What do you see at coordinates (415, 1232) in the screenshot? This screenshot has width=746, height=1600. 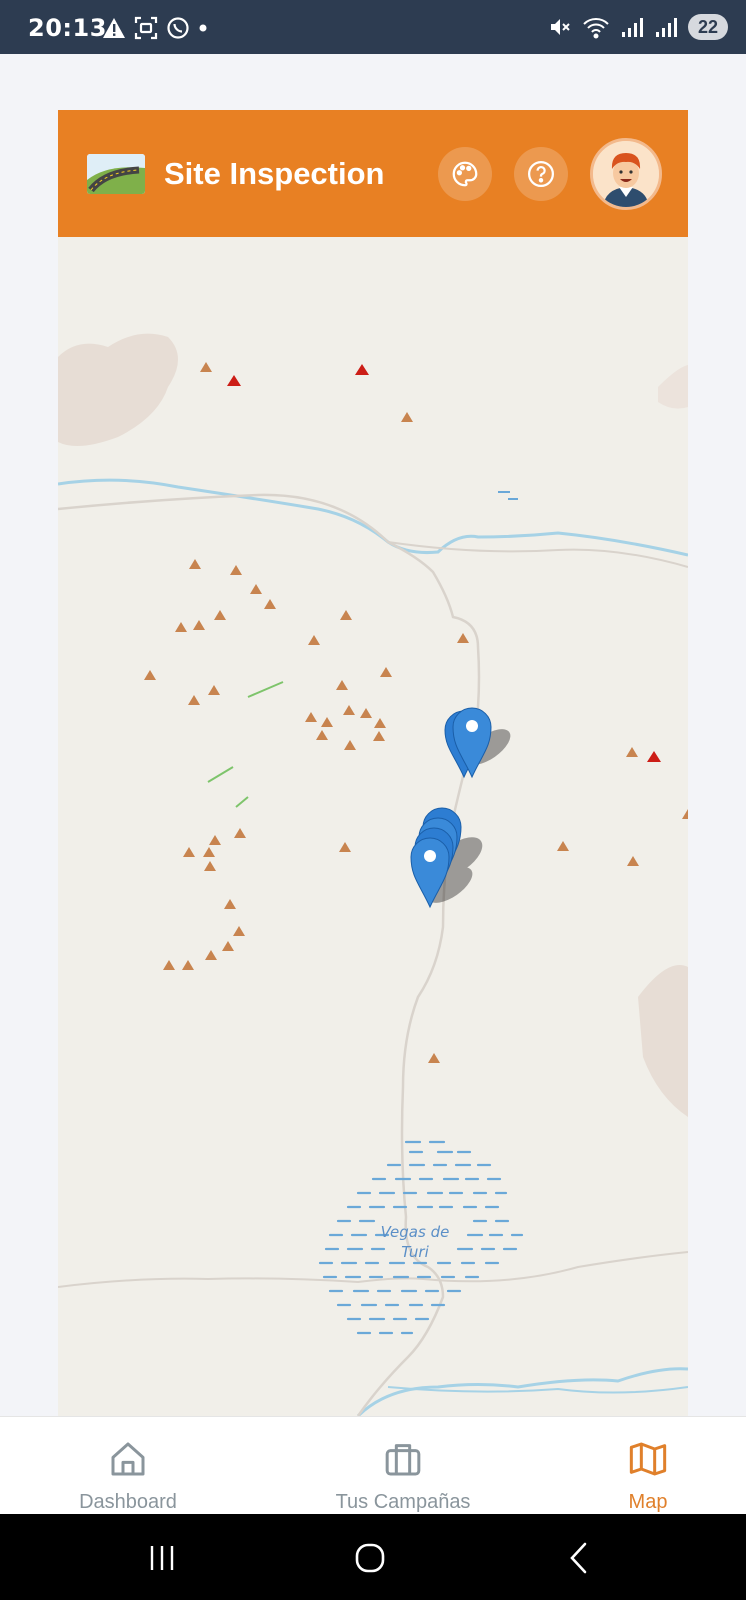 I see `place-label: Vegas de` at bounding box center [415, 1232].